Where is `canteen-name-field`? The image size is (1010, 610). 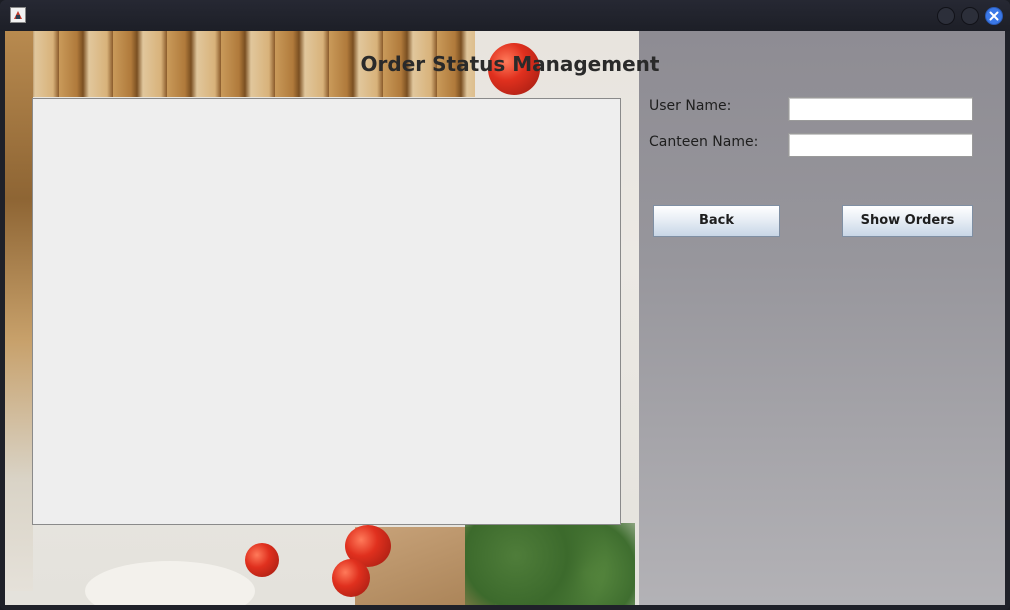
canteen-name-field is located at coordinates (880, 145).